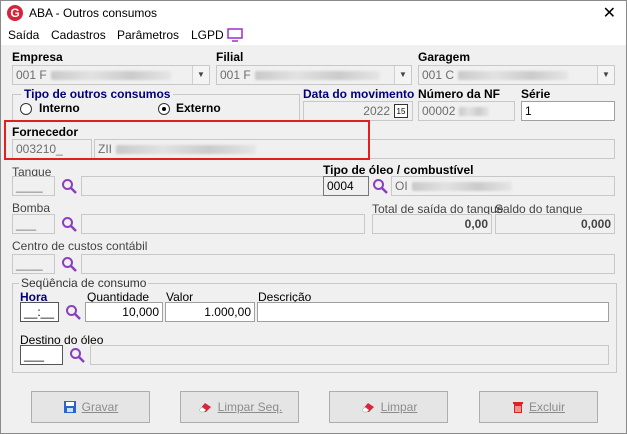 The image size is (627, 434). What do you see at coordinates (29, 264) in the screenshot?
I see `centro-custos-value: ____` at bounding box center [29, 264].